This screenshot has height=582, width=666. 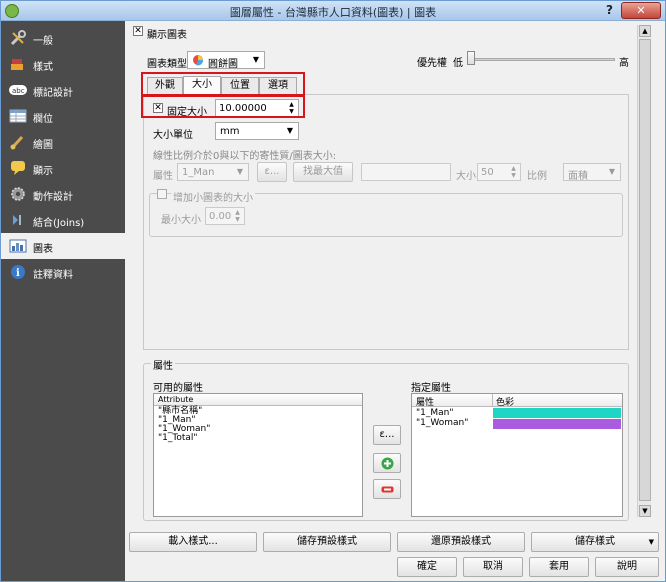 What do you see at coordinates (43, 249) in the screenshot?
I see `sidebar-item-label: 圖表` at bounding box center [43, 249].